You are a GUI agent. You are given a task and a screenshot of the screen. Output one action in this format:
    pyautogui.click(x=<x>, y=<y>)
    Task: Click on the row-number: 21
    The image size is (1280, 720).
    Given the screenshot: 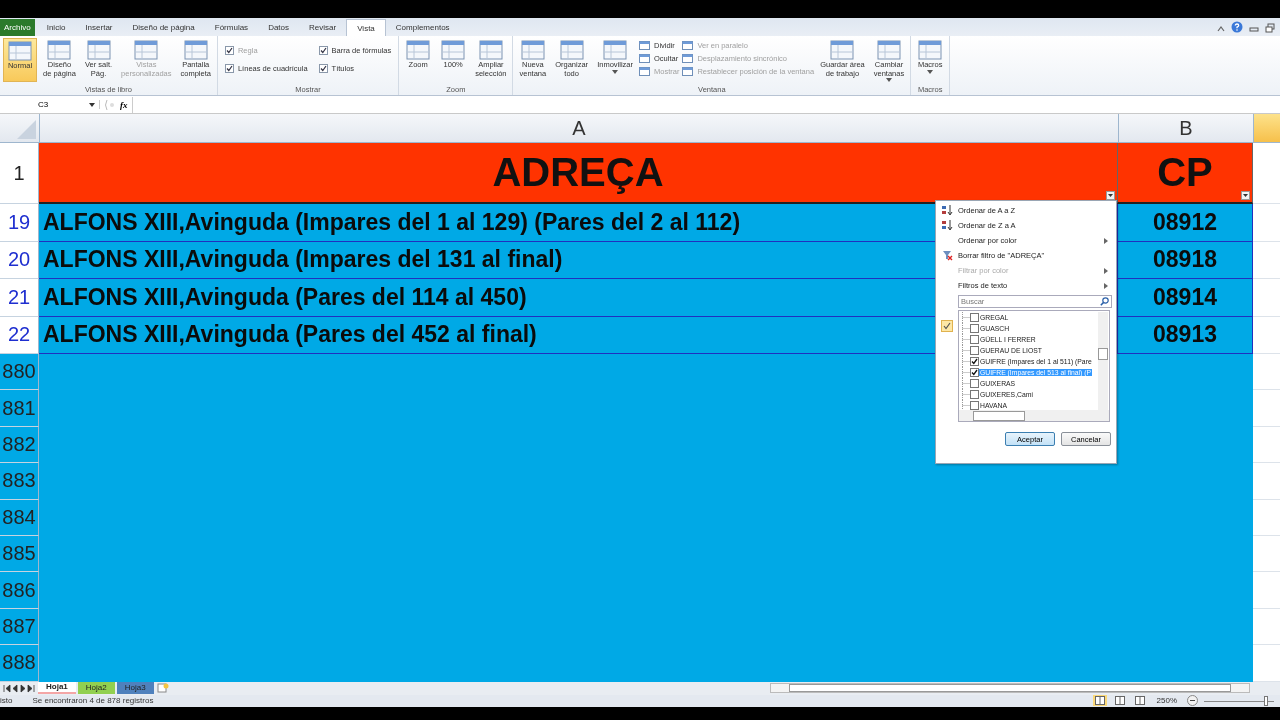 What is the action you would take?
    pyautogui.click(x=19, y=298)
    